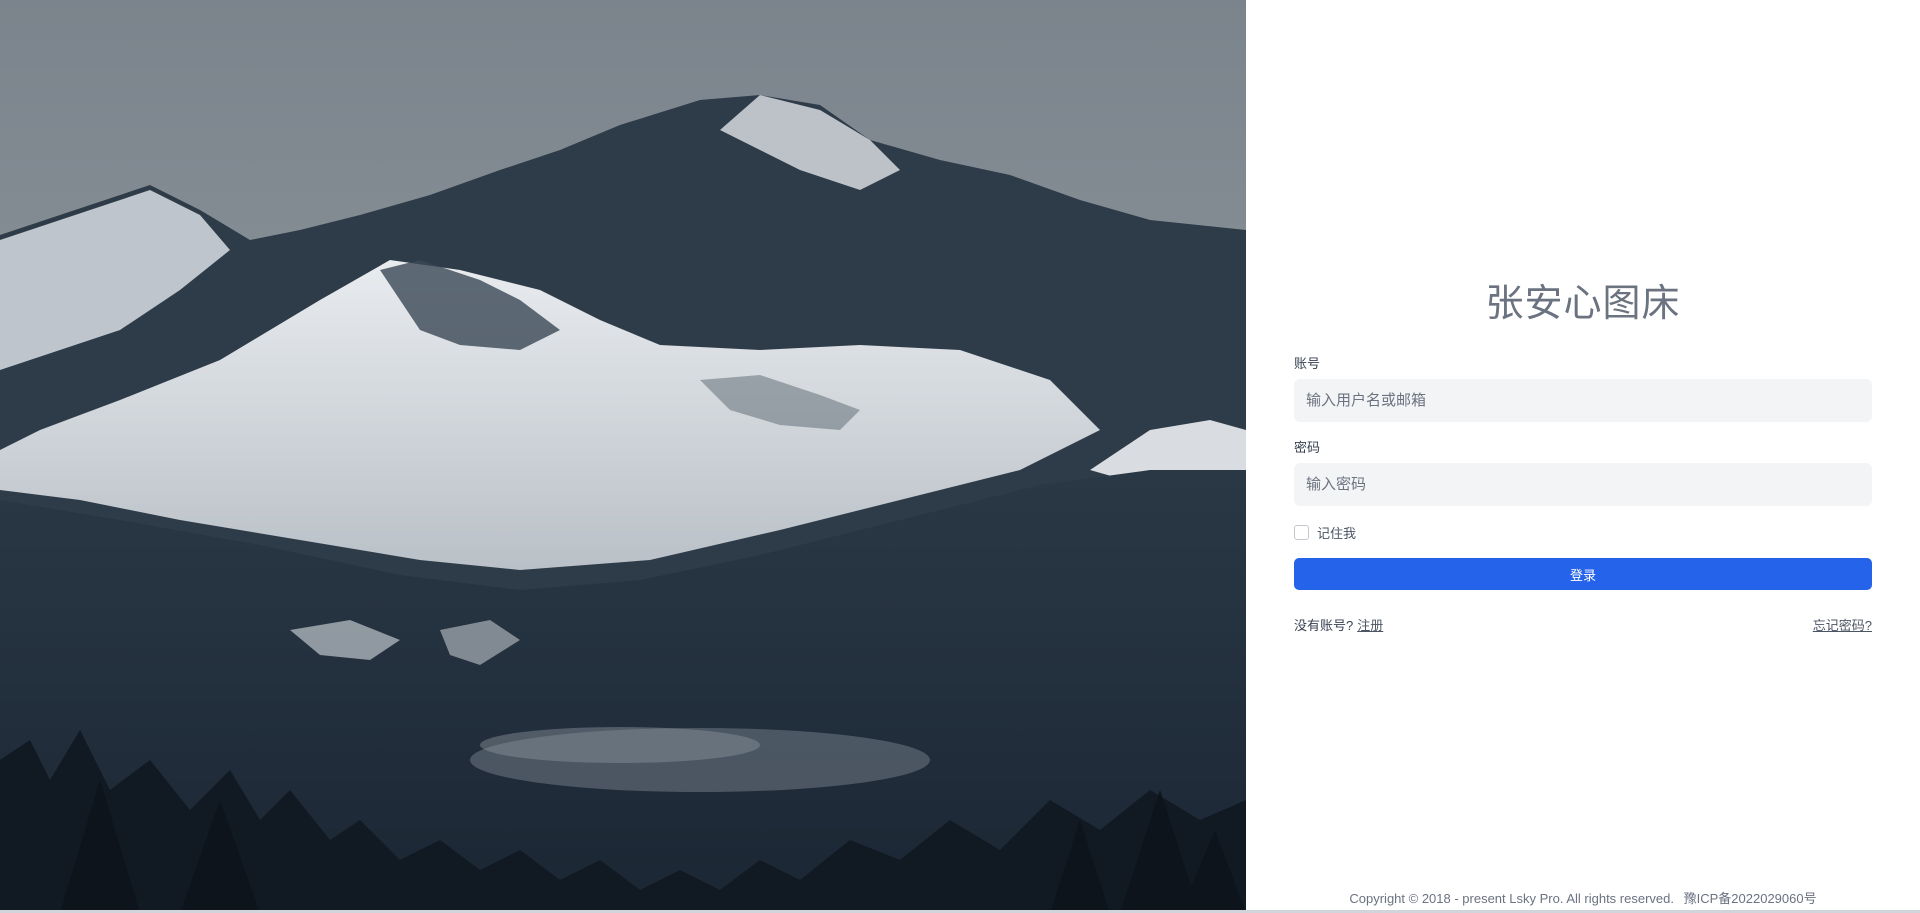  Describe the element at coordinates (1842, 624) in the screenshot. I see `forgot-password-link: 忘记密码?` at that location.